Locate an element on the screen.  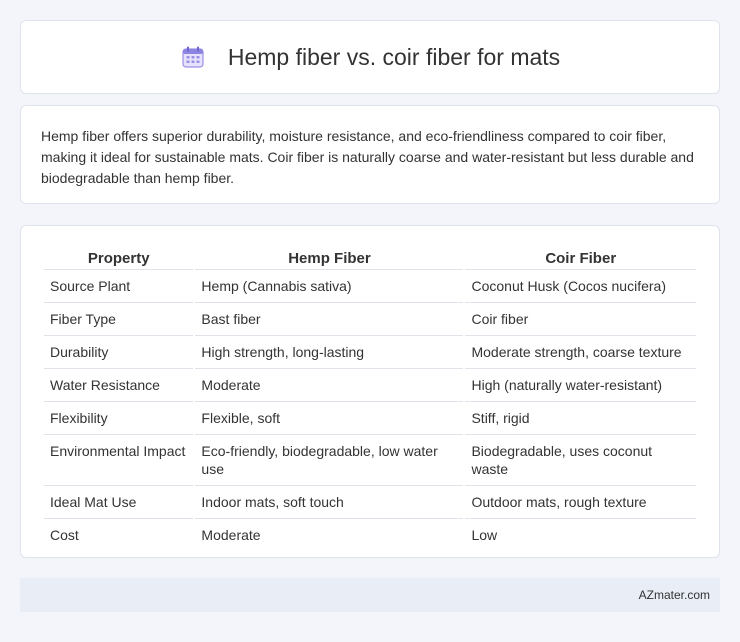
property-cell: Ideal Mat Use is located at coordinates (119, 502).